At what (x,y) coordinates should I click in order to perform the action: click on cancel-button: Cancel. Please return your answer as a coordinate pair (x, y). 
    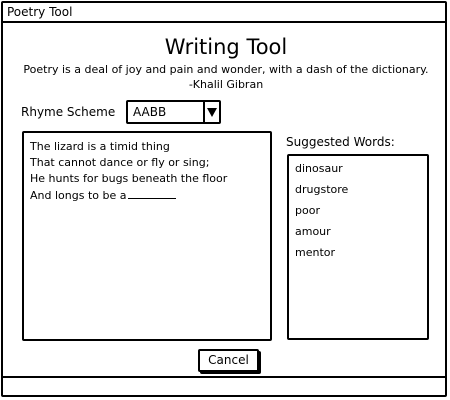
    Looking at the image, I should click on (228, 360).